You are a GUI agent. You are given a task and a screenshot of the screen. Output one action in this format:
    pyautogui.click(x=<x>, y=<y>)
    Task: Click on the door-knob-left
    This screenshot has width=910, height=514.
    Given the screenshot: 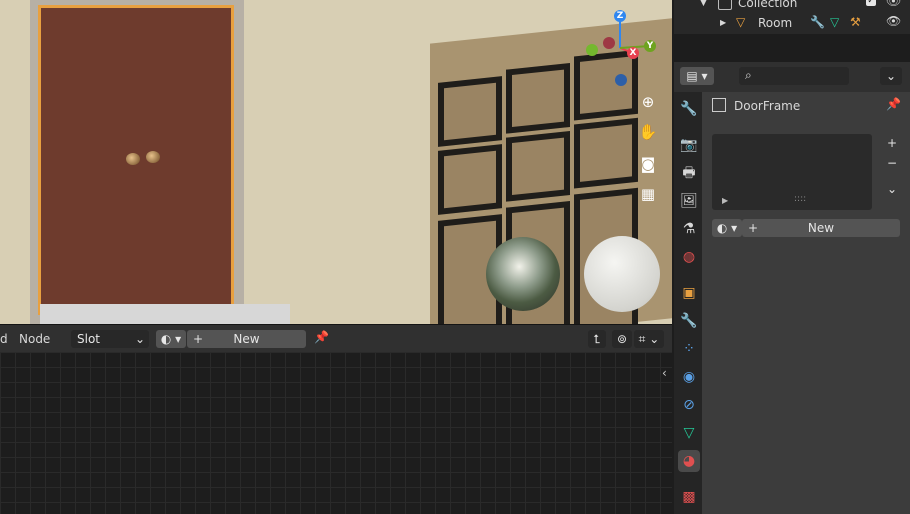 What is the action you would take?
    pyautogui.click(x=133, y=159)
    